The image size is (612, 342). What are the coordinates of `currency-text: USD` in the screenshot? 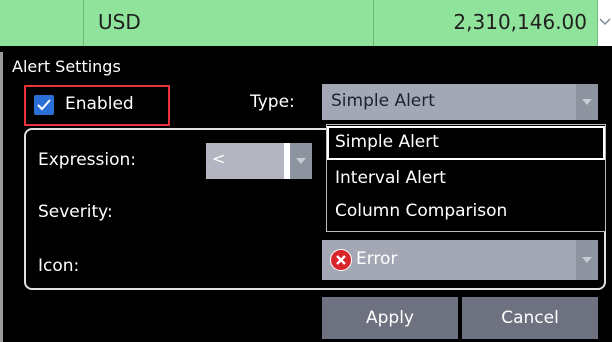 It's located at (119, 22).